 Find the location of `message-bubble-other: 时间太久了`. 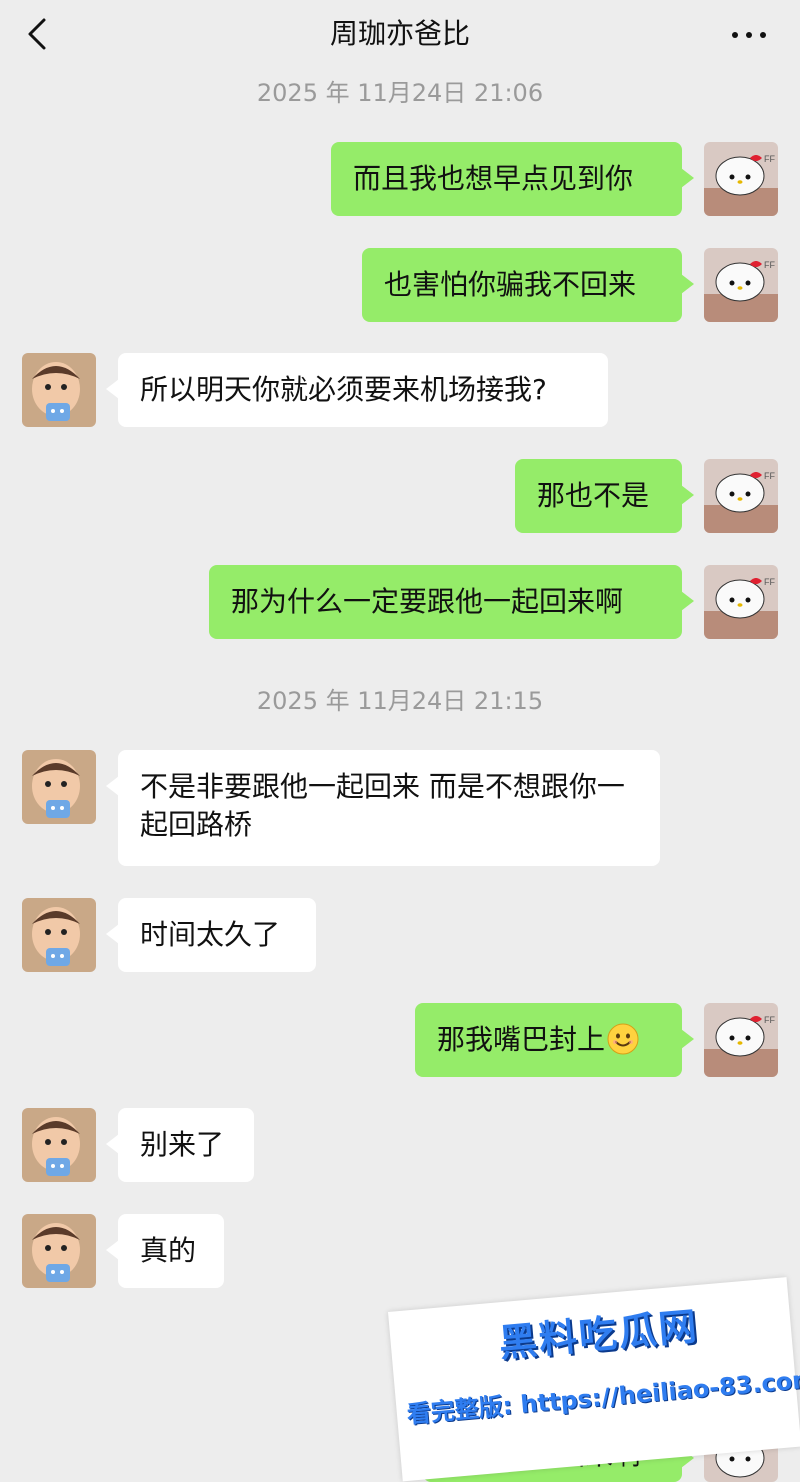

message-bubble-other: 时间太久了 is located at coordinates (211, 935).